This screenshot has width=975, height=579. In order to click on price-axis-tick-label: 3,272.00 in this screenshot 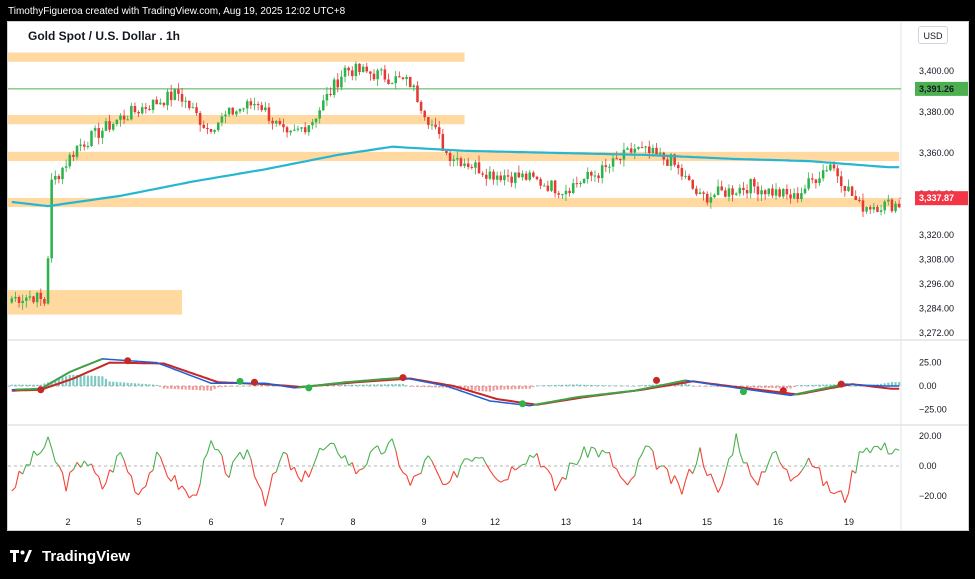, I will do `click(936, 333)`.